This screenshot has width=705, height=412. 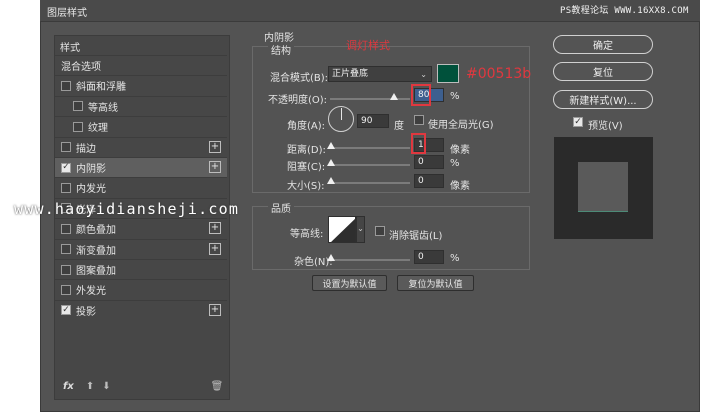 What do you see at coordinates (349, 283) in the screenshot?
I see `set-default-button: 设置为默认值` at bounding box center [349, 283].